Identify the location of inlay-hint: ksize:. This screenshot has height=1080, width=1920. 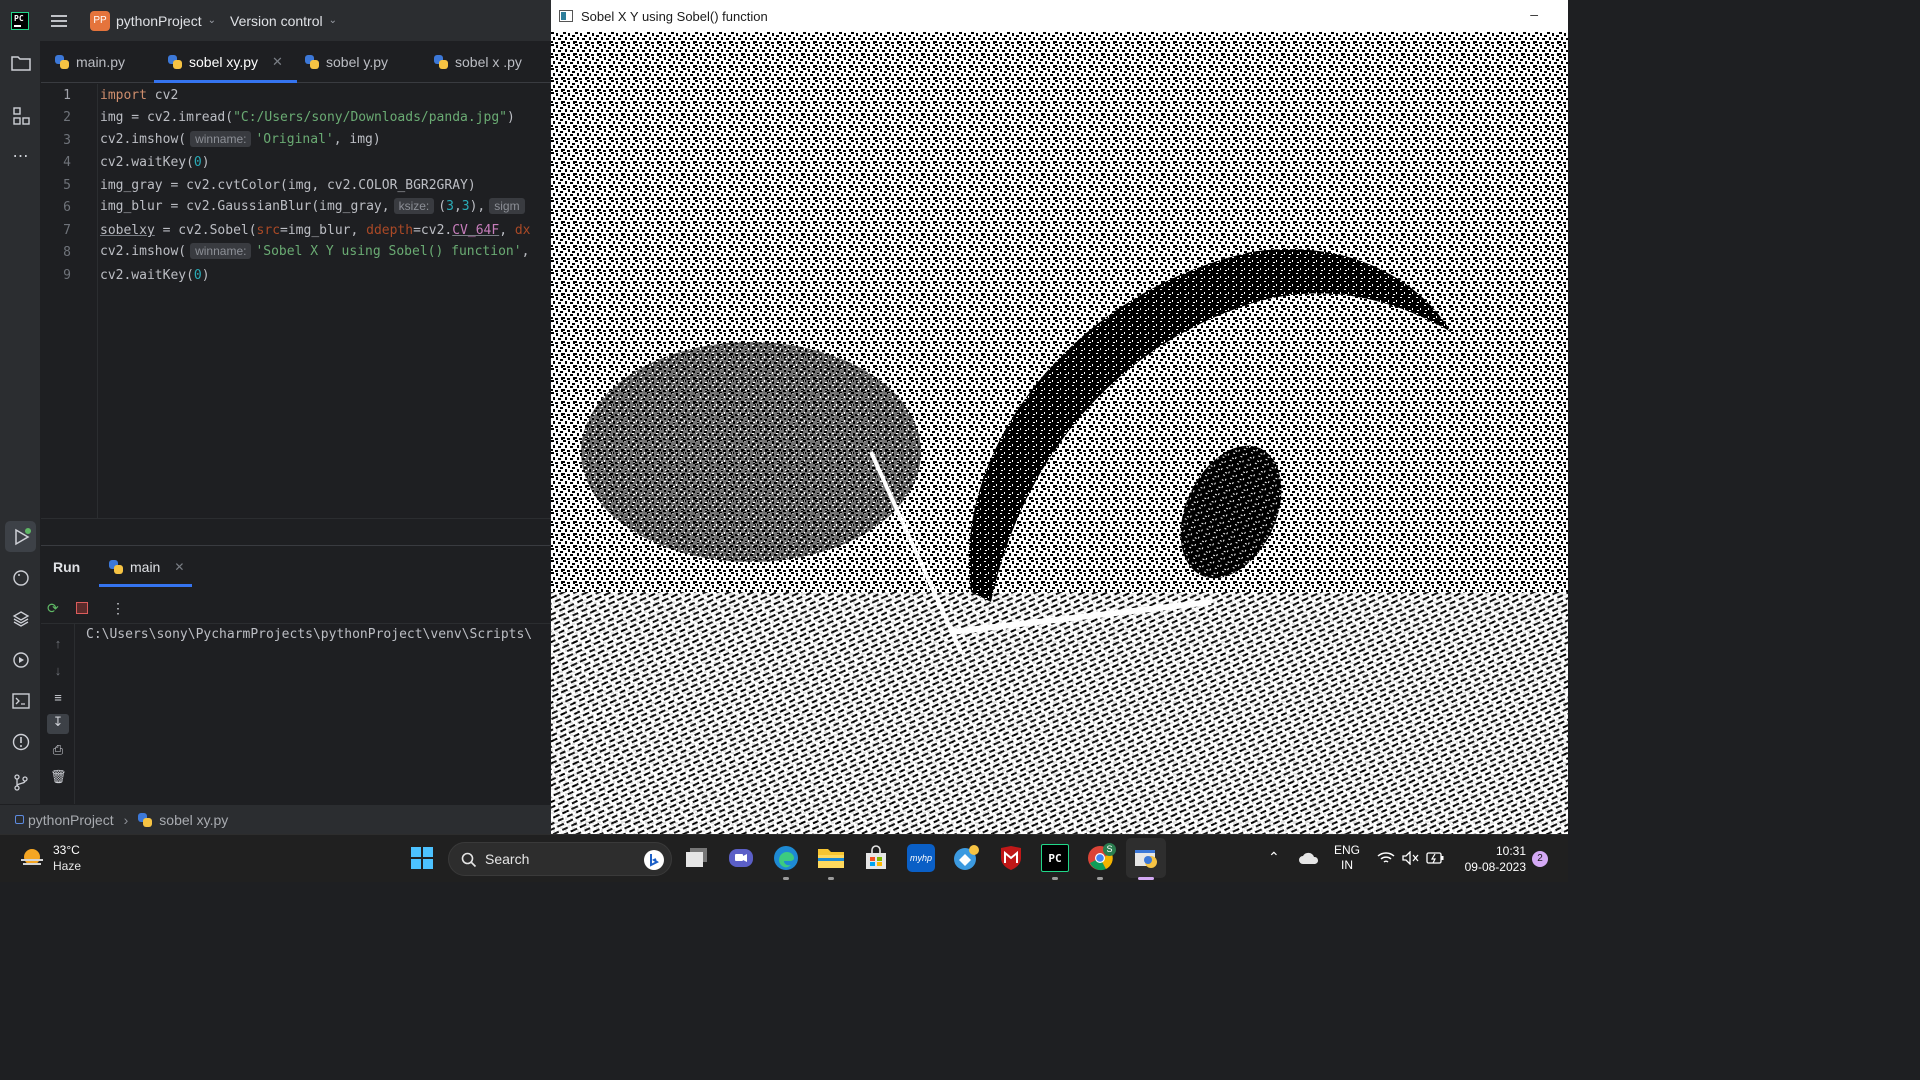
(414, 206).